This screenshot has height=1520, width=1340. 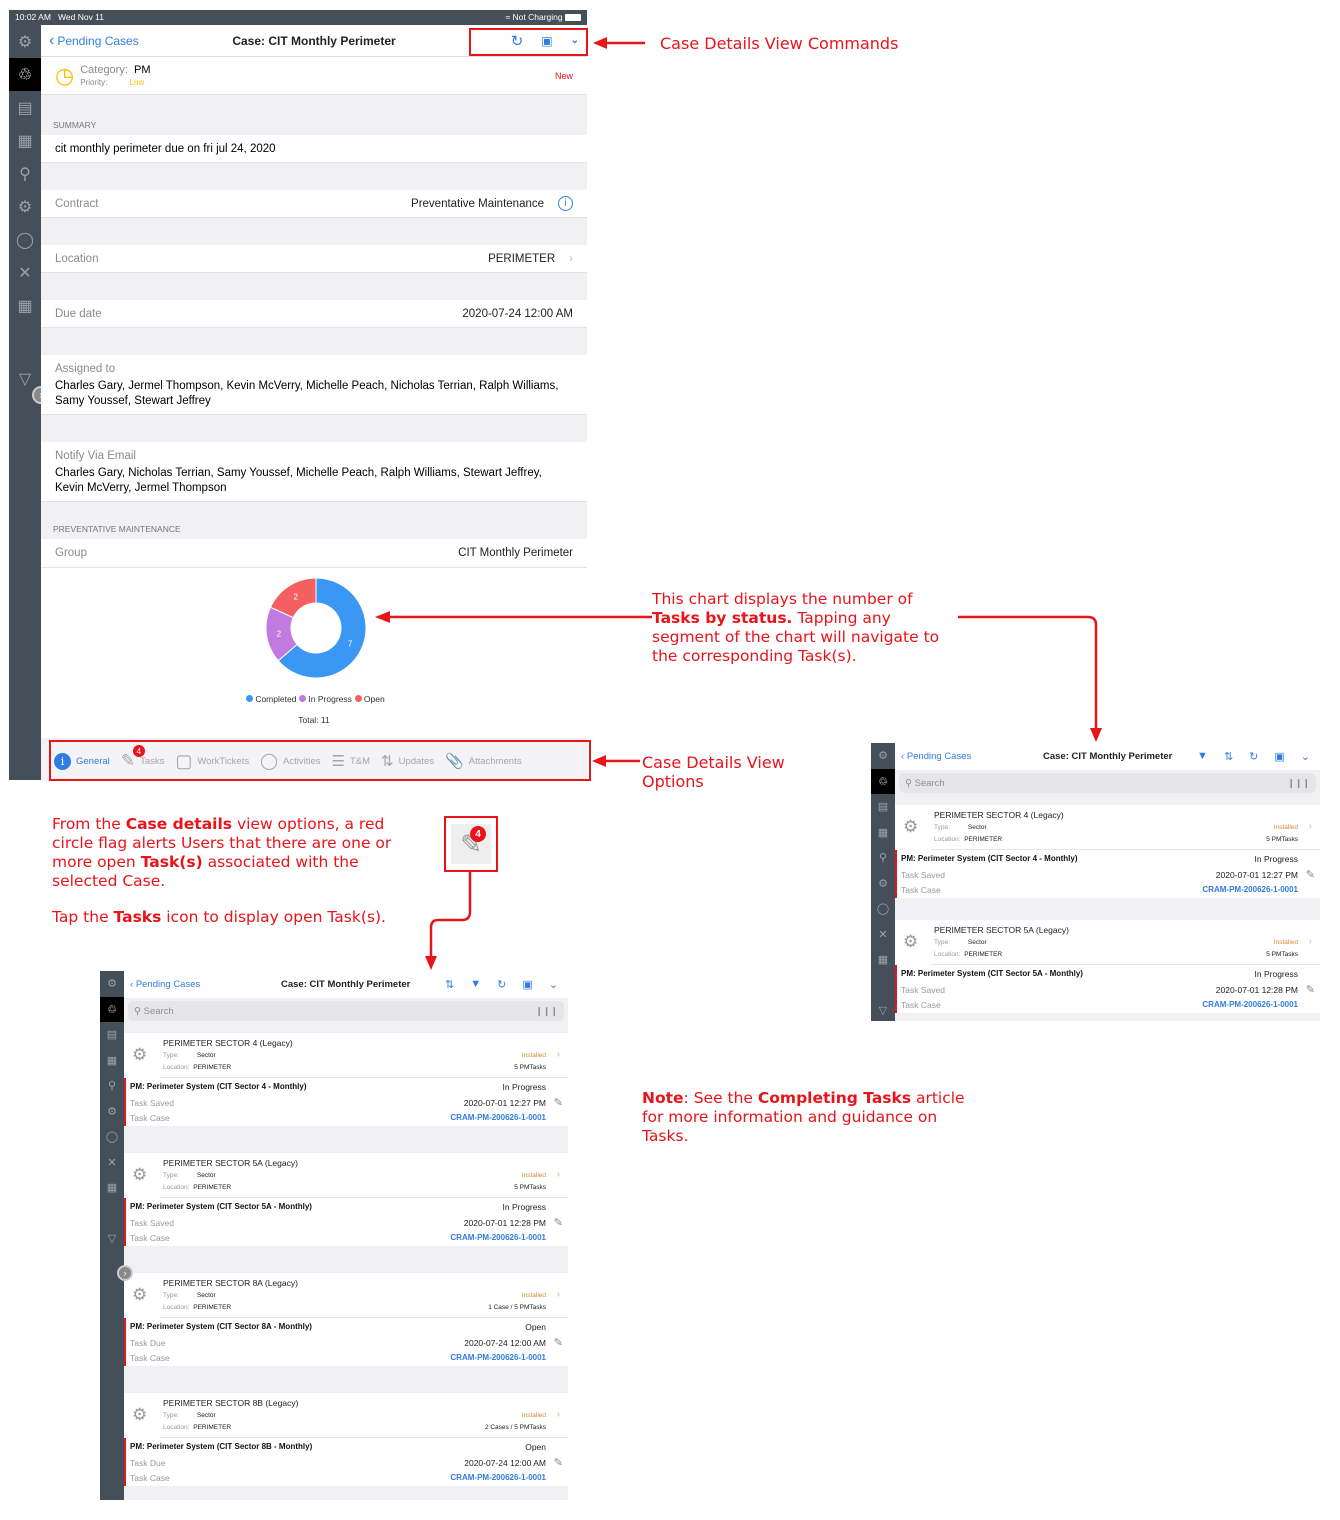 What do you see at coordinates (471, 844) in the screenshot?
I see `tasks-icon-callout: ✎ 4` at bounding box center [471, 844].